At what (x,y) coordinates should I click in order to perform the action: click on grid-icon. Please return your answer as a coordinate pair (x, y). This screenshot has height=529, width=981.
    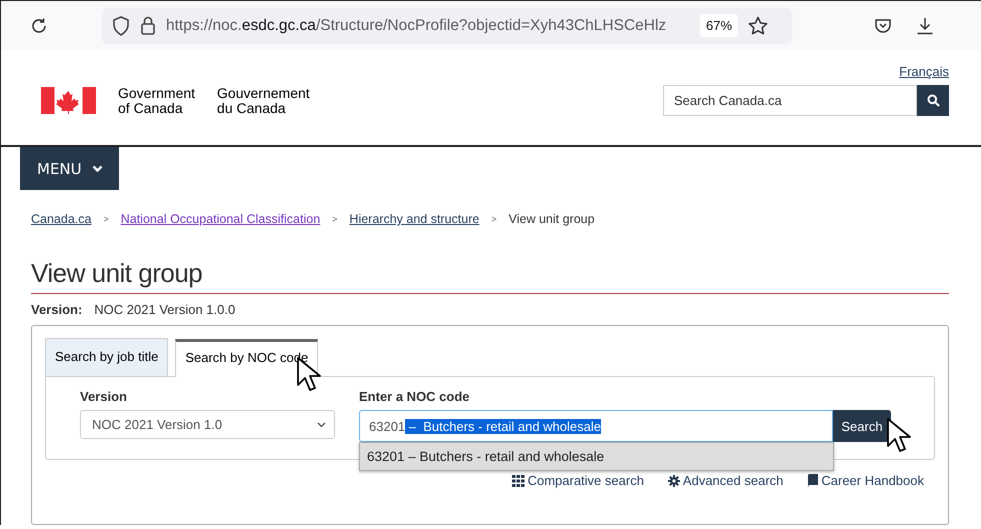
    Looking at the image, I should click on (518, 480).